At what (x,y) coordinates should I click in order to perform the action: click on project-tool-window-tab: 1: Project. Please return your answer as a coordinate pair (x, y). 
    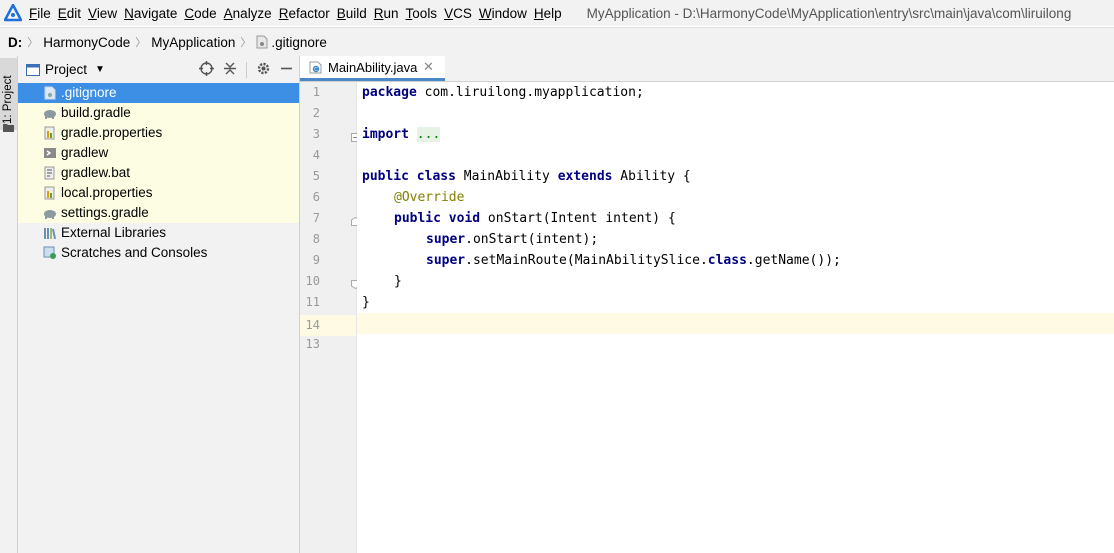
    Looking at the image, I should click on (8, 95).